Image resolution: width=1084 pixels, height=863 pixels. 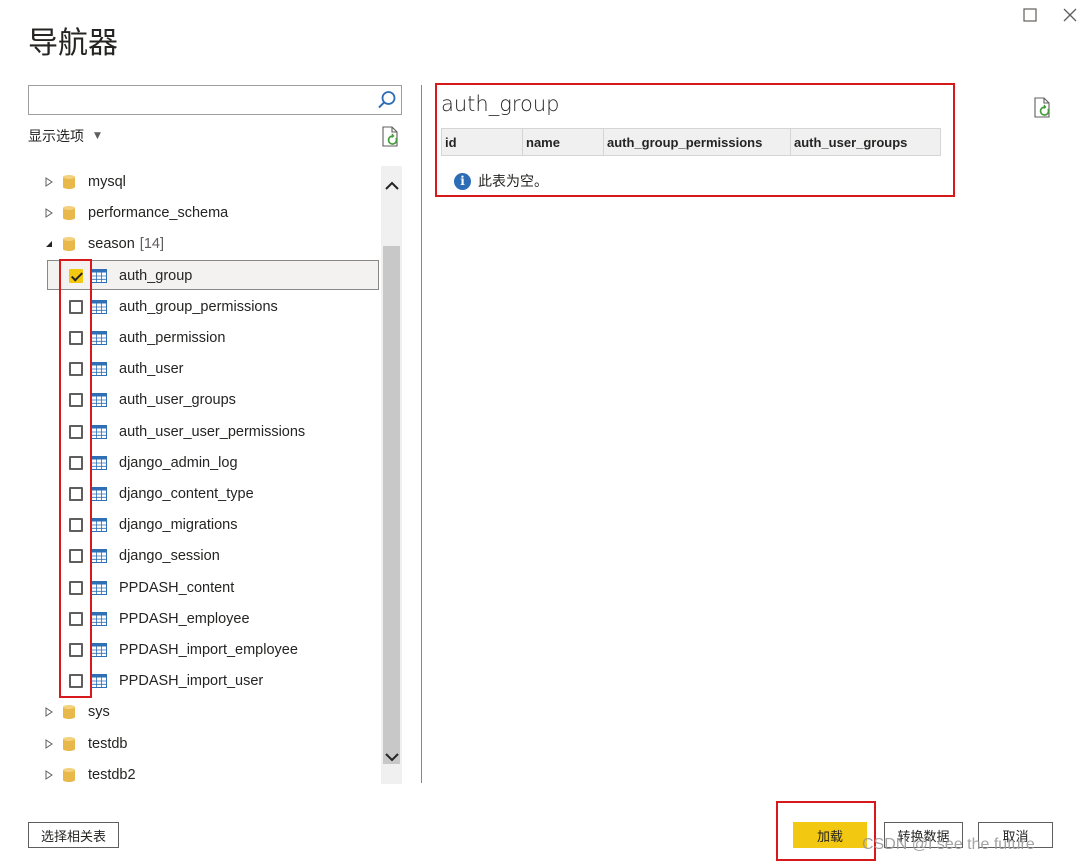 What do you see at coordinates (99, 712) in the screenshot?
I see `tree-item-label: sys` at bounding box center [99, 712].